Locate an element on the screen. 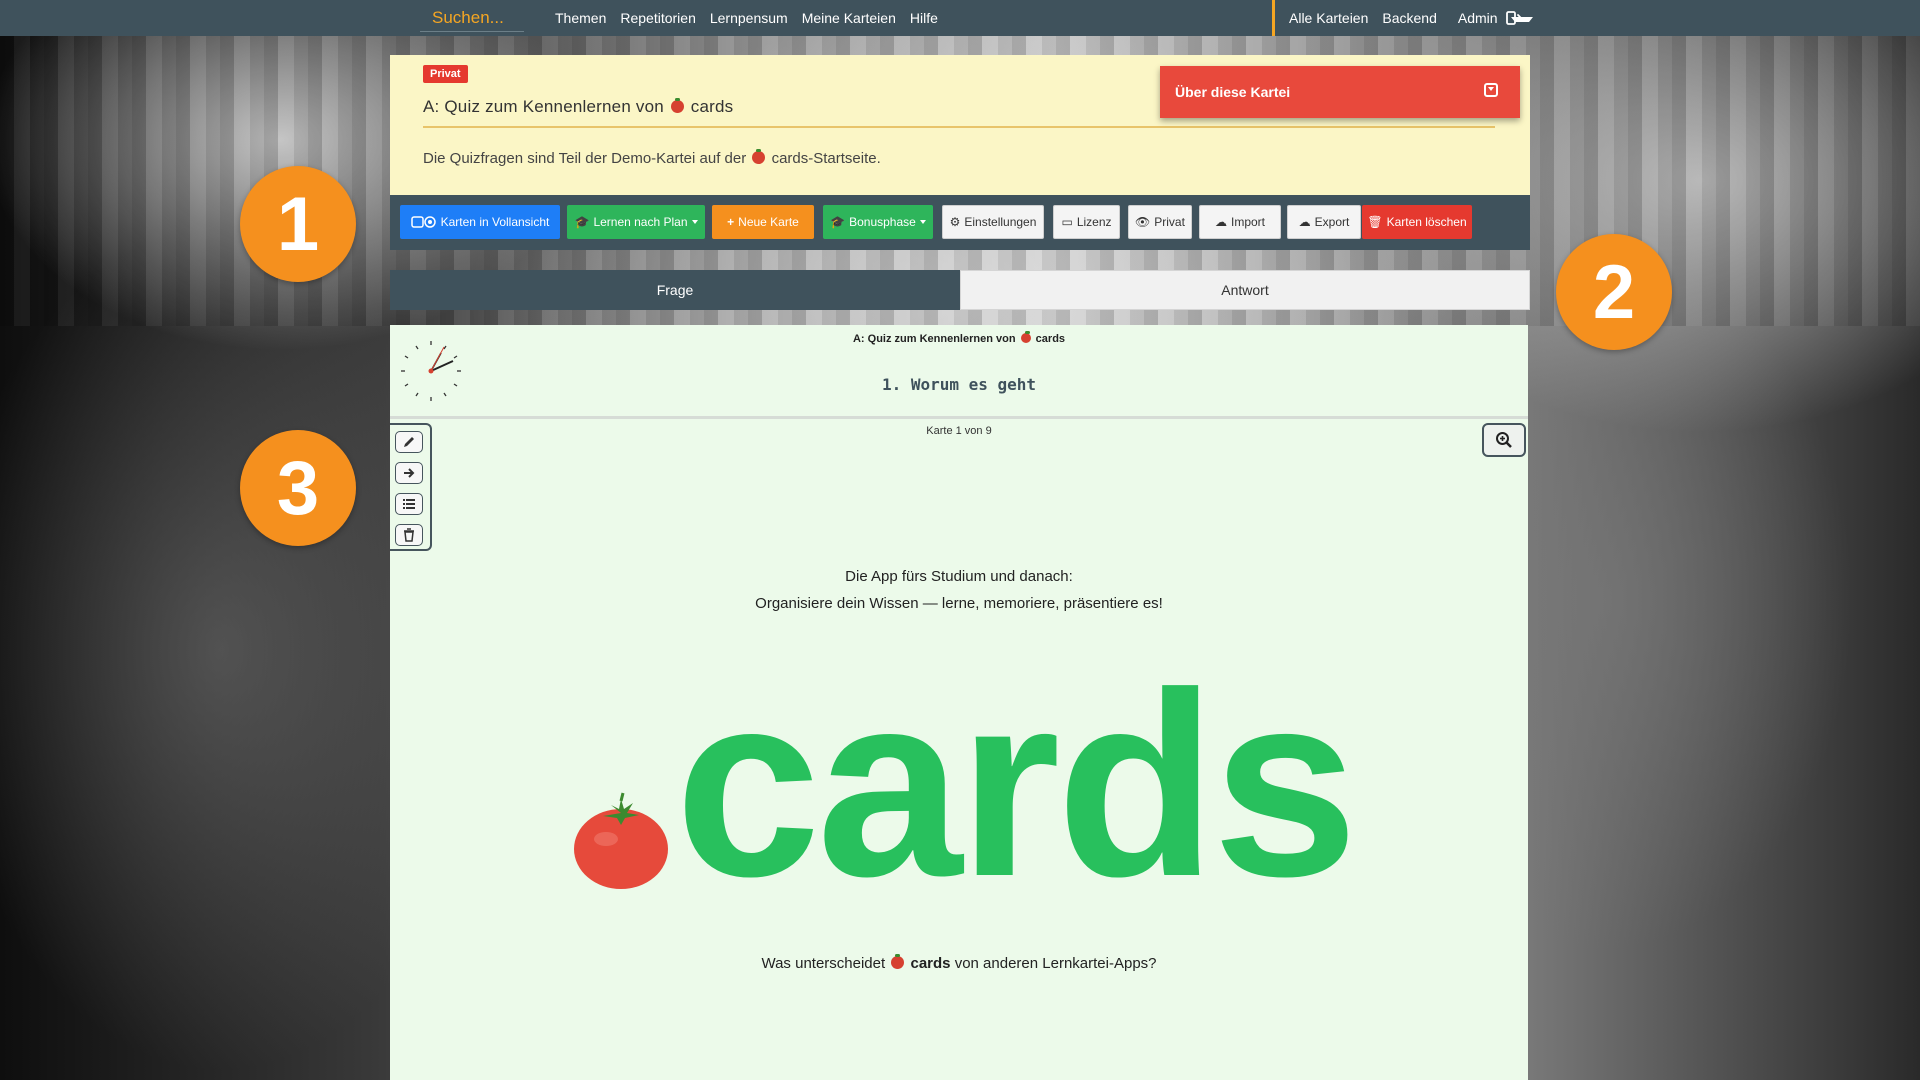 This screenshot has width=1920, height=1080. export-label: Export is located at coordinates (1332, 222).